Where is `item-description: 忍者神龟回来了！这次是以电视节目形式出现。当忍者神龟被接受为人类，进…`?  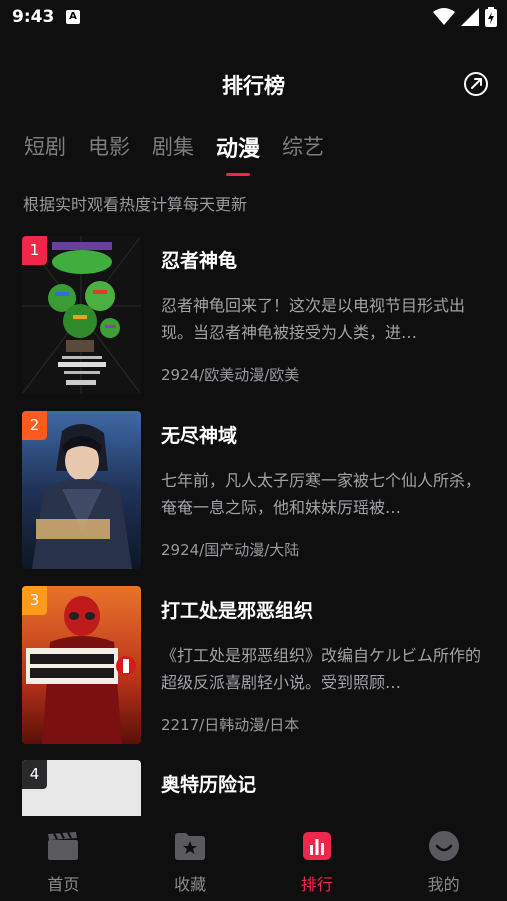 item-description: 忍者神龟回来了！这次是以电视节目形式出现。当忍者神龟被接受为人类，进… is located at coordinates (313, 319).